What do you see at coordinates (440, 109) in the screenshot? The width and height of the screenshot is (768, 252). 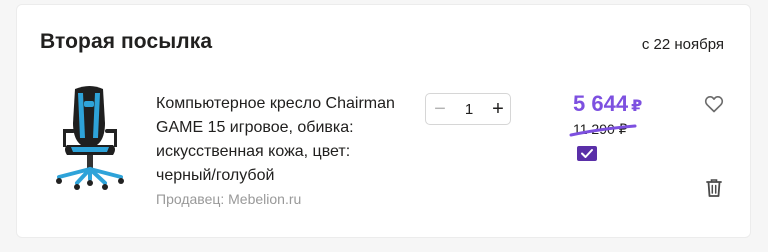 I see `decrease-quantity-button: −` at bounding box center [440, 109].